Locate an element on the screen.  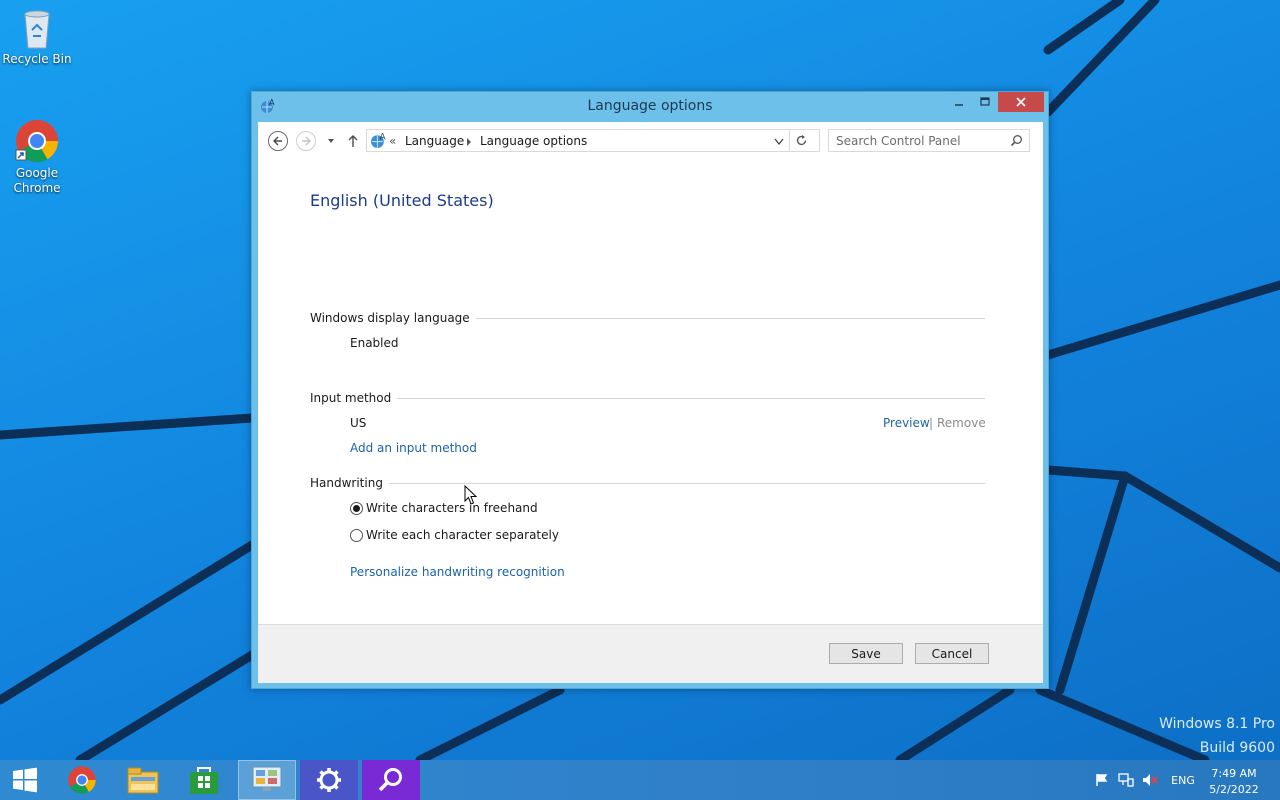
maximize-button is located at coordinates (985, 102).